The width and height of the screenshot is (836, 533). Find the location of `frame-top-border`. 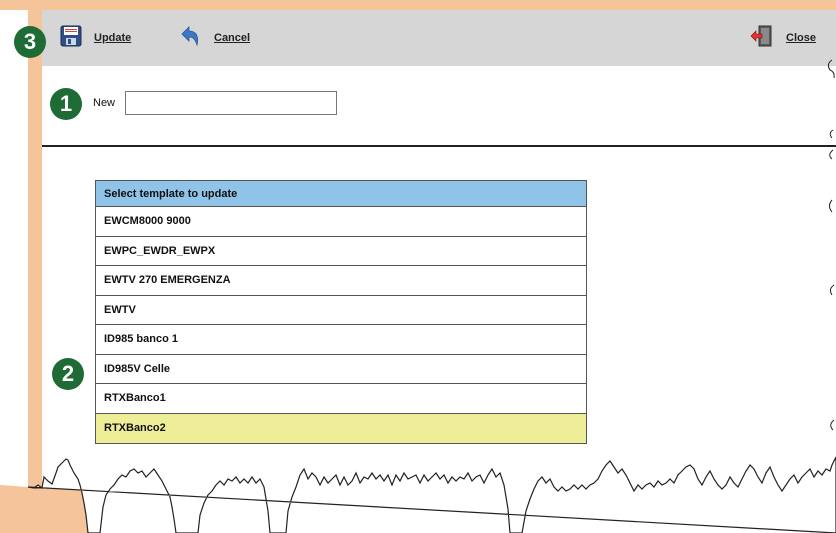

frame-top-border is located at coordinates (418, 5).